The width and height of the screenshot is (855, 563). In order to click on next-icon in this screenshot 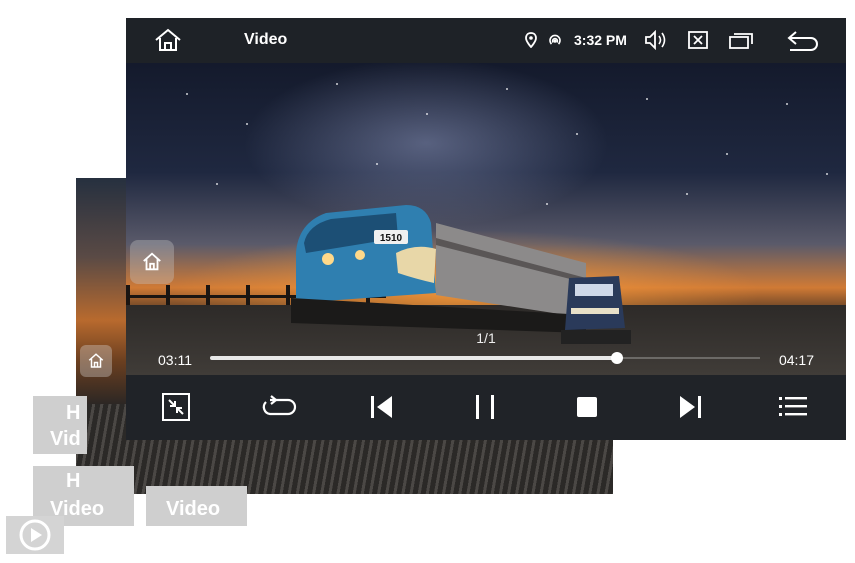, I will do `click(690, 407)`.